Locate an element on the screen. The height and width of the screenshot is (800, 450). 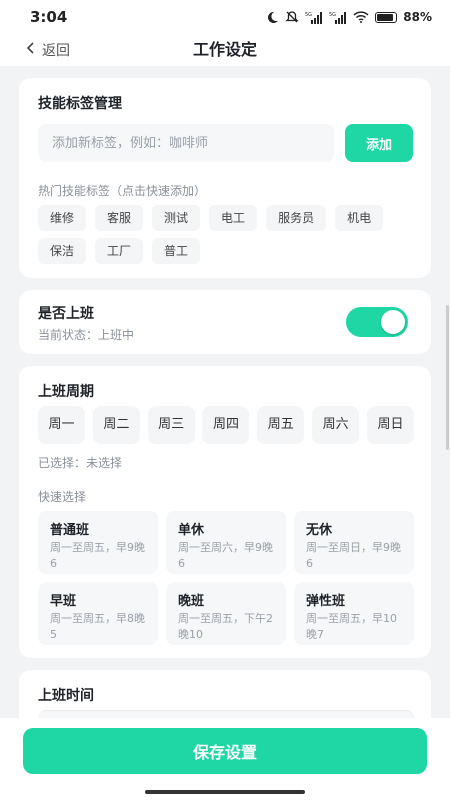
preset-regular: 普通班 周一至周五，早9晚6 is located at coordinates (98, 542).